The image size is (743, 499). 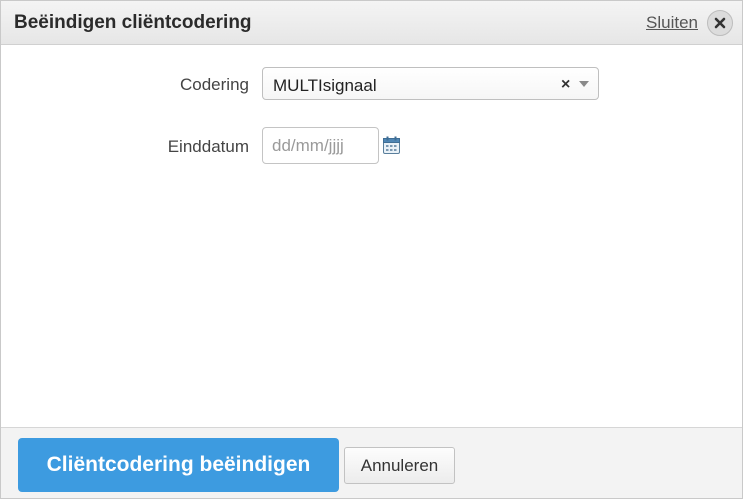 I want to click on cancel-button: Annuleren, so click(x=399, y=465).